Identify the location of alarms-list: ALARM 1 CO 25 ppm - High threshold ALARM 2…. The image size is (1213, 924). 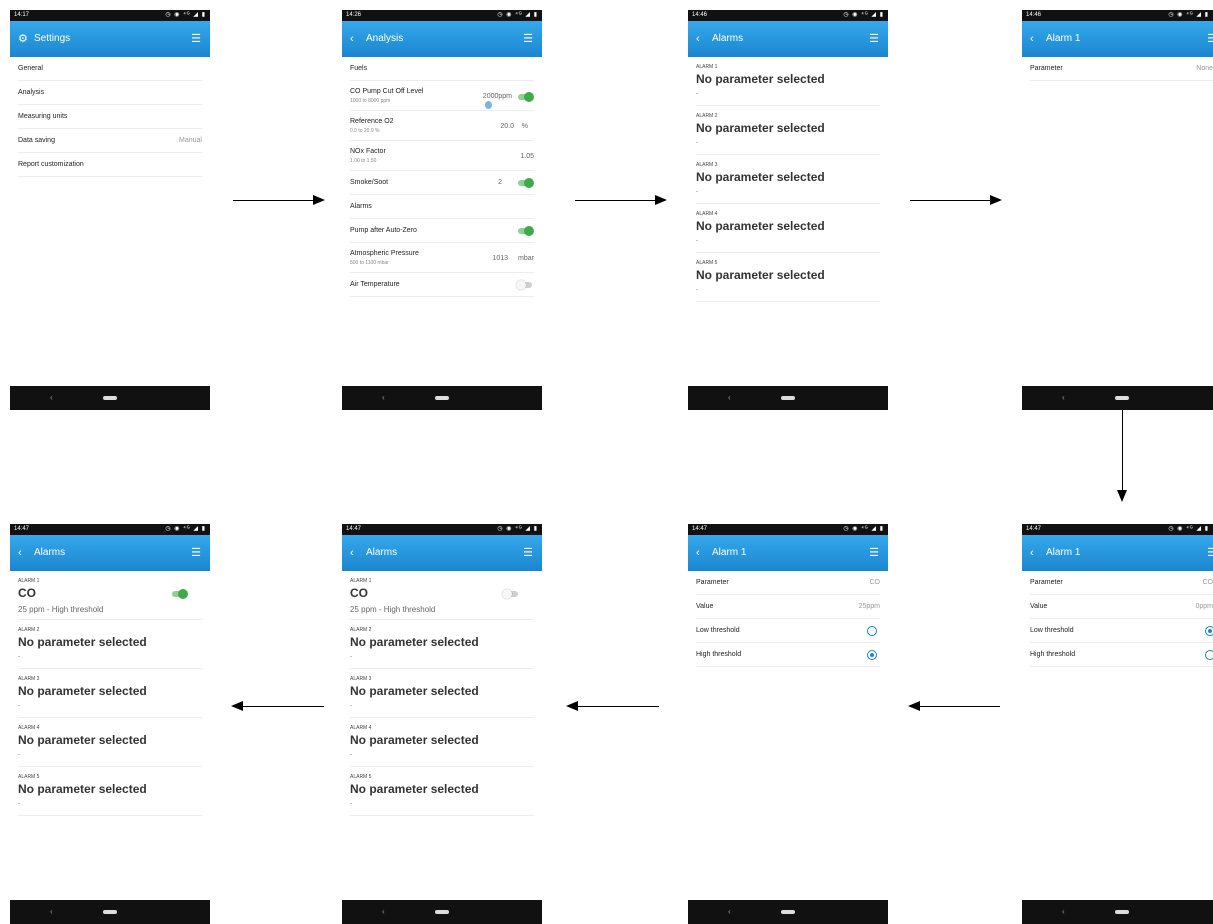
(110, 693).